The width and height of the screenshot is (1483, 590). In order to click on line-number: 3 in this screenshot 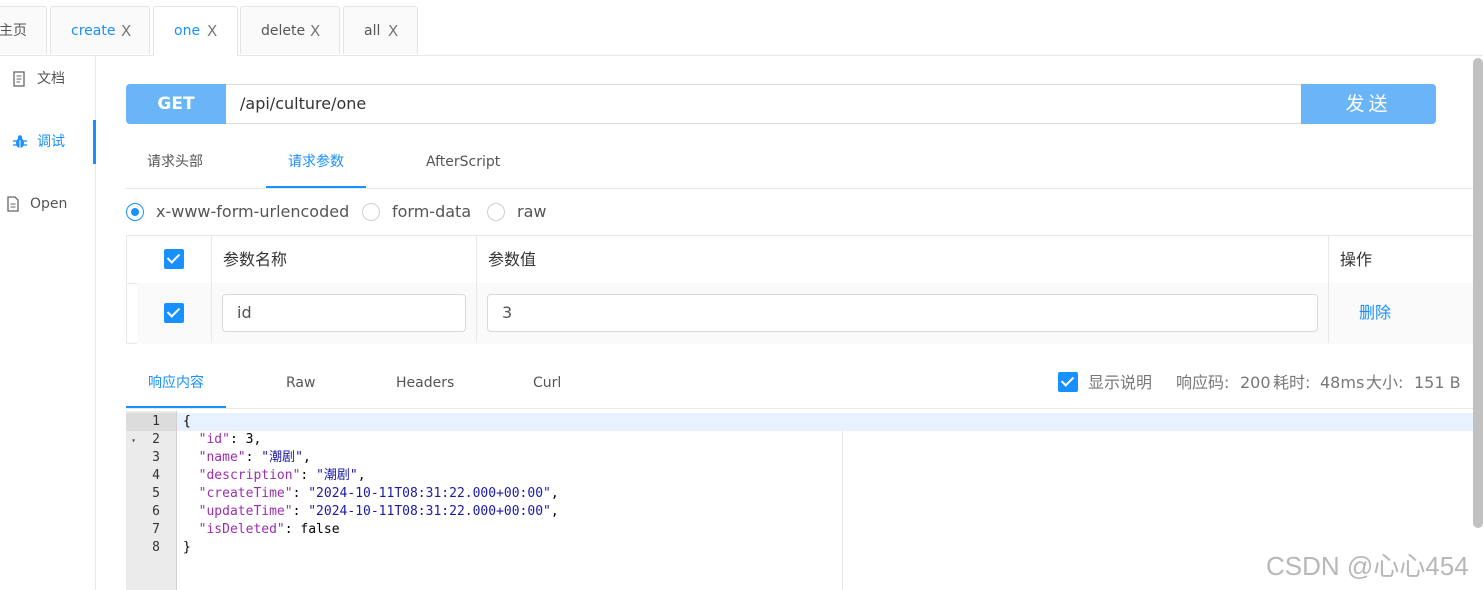, I will do `click(156, 457)`.